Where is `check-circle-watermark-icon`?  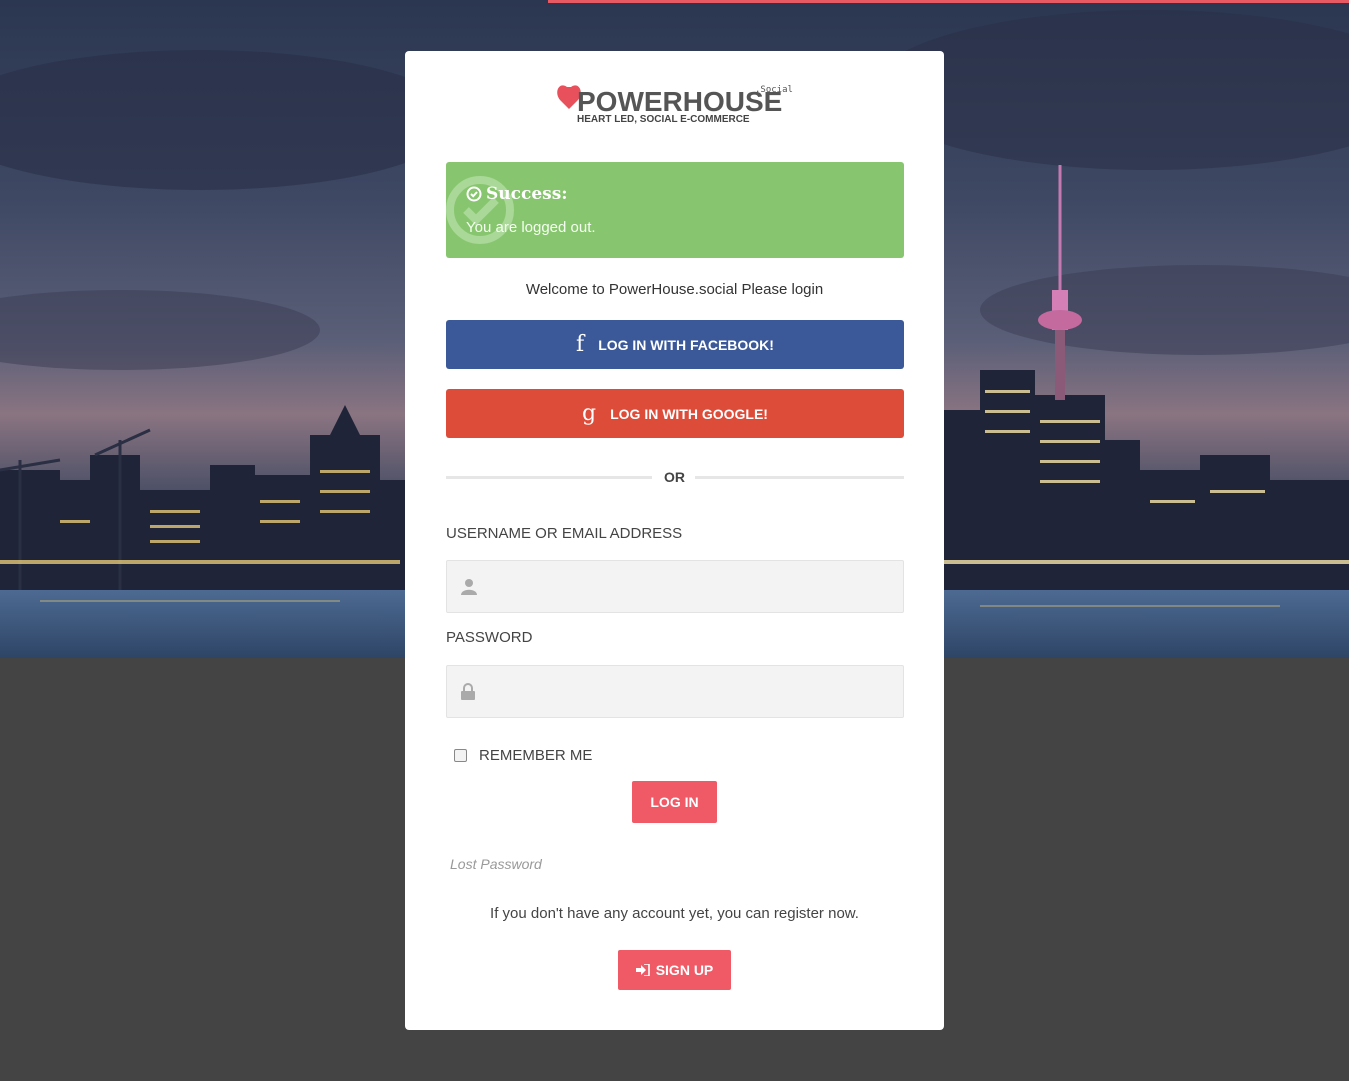
check-circle-watermark-icon is located at coordinates (480, 210).